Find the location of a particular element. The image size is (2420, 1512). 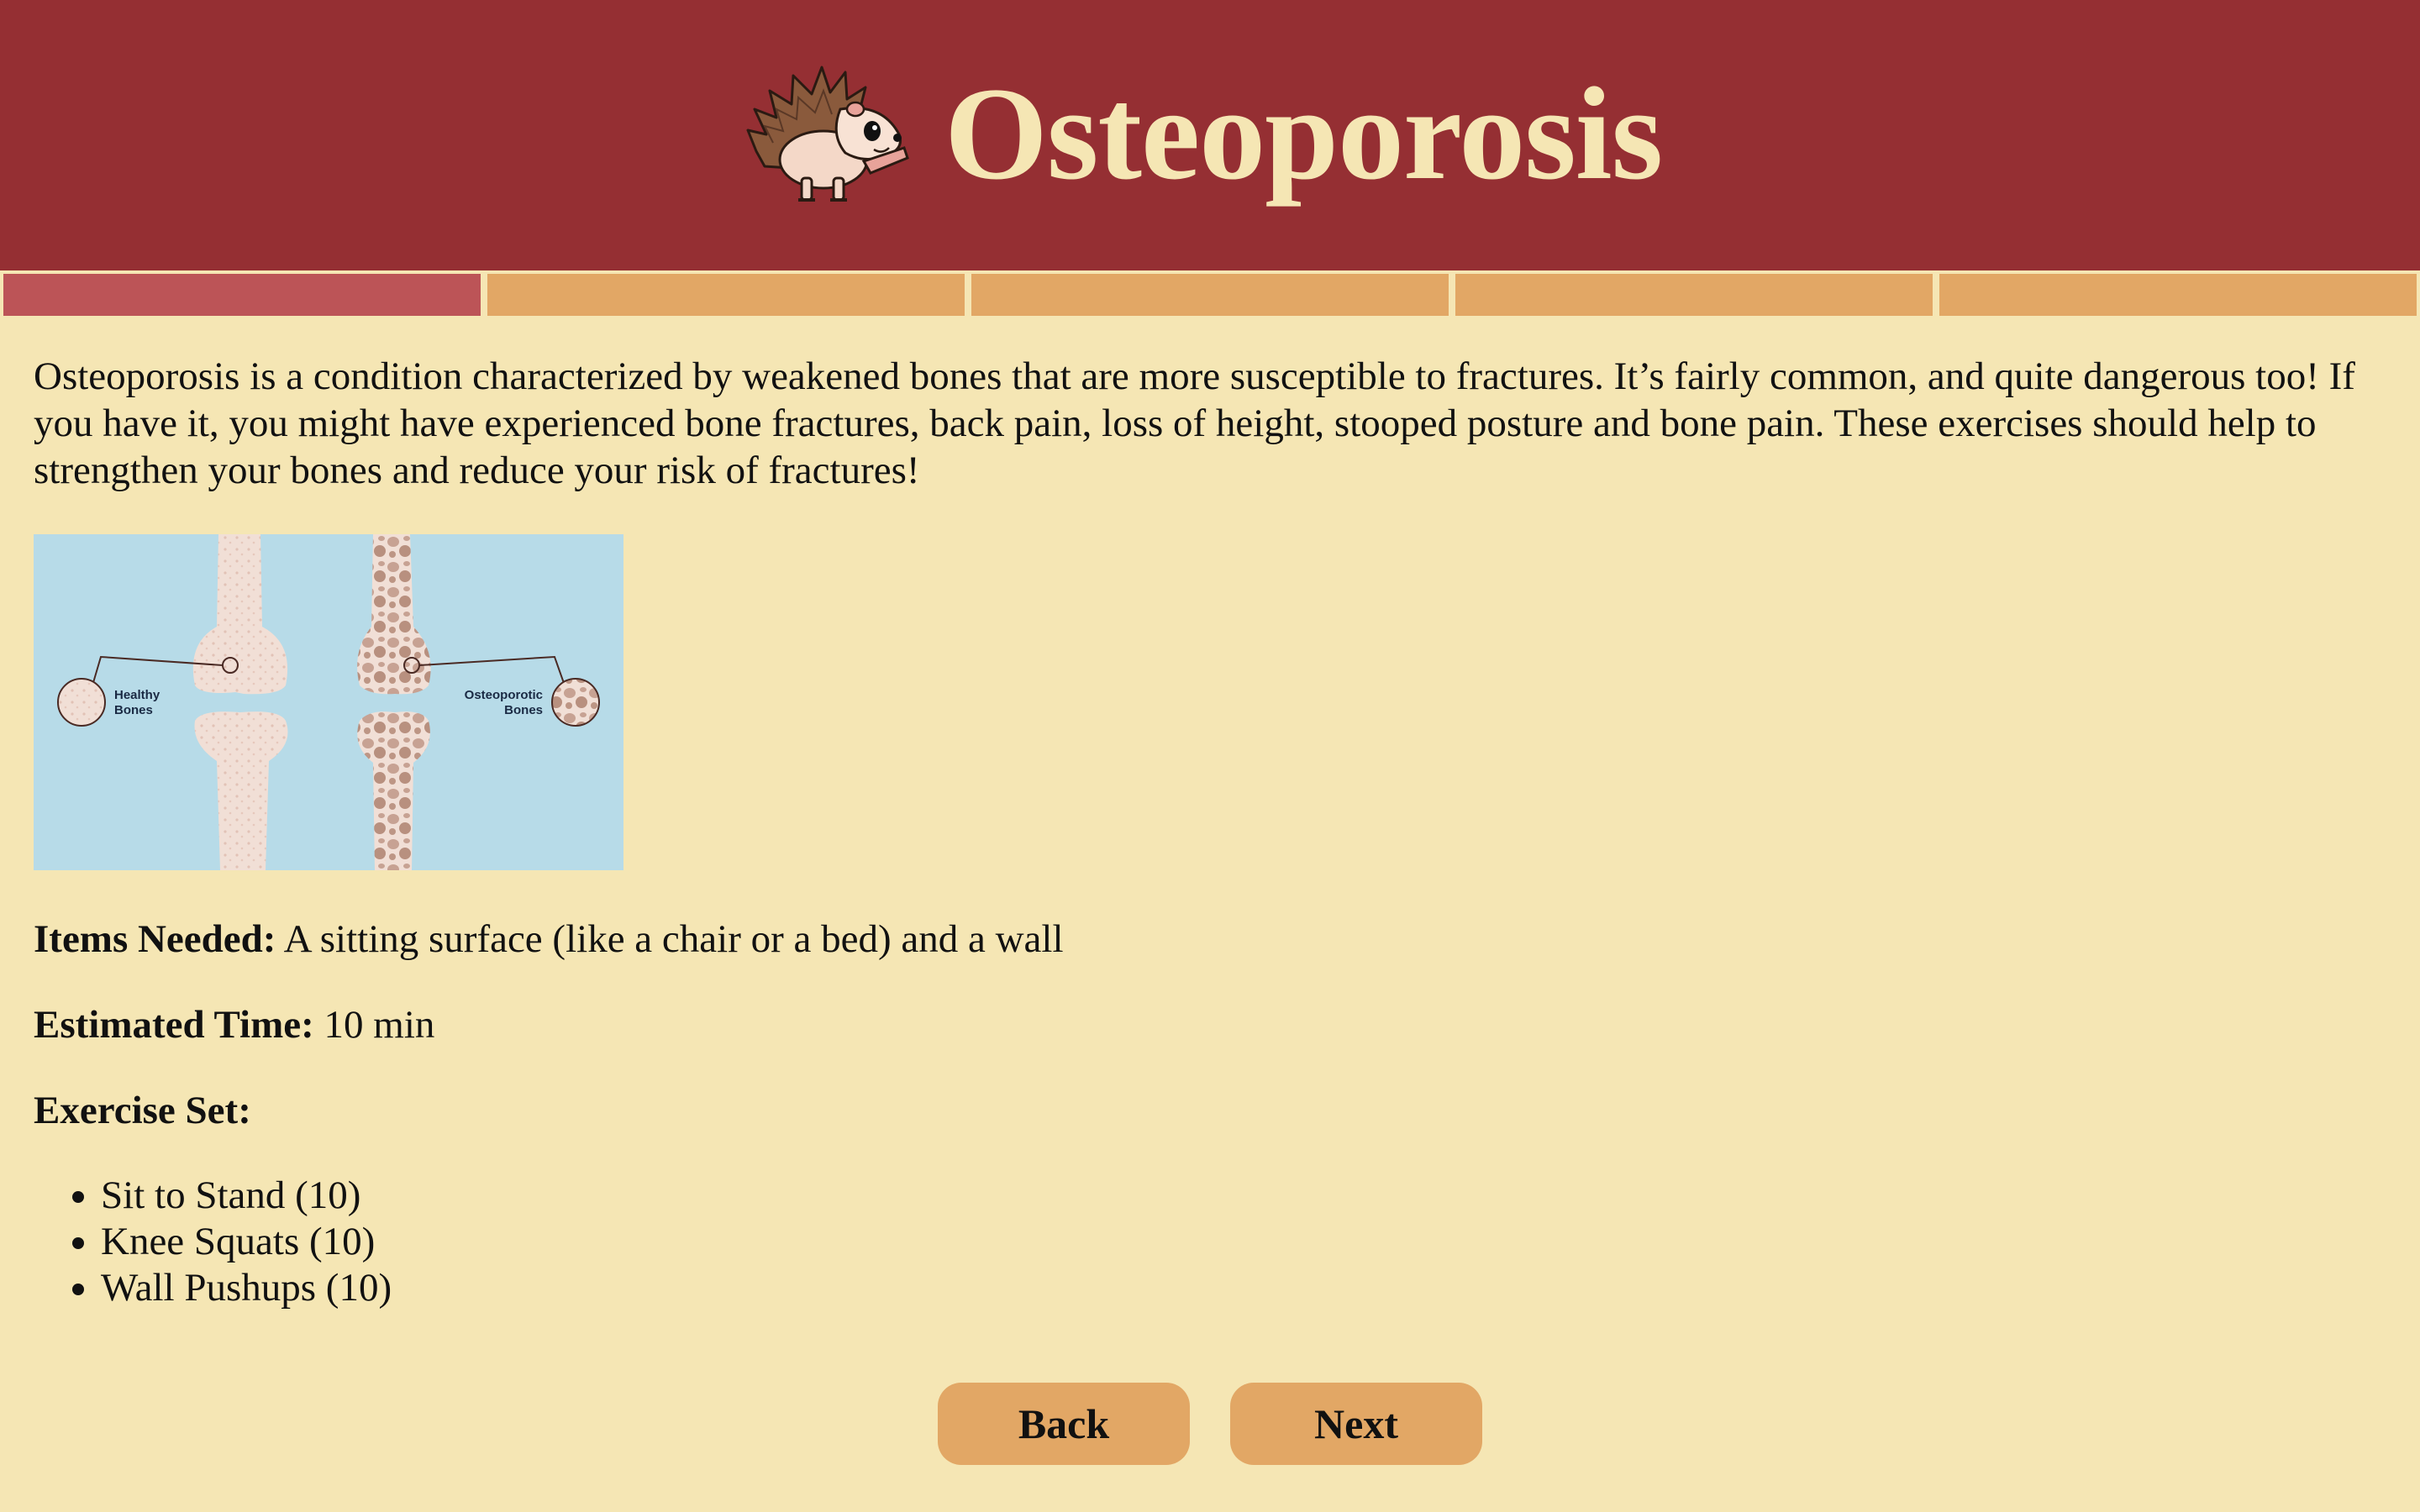

exercise-set: Exercise Set: is located at coordinates (1210, 1110).